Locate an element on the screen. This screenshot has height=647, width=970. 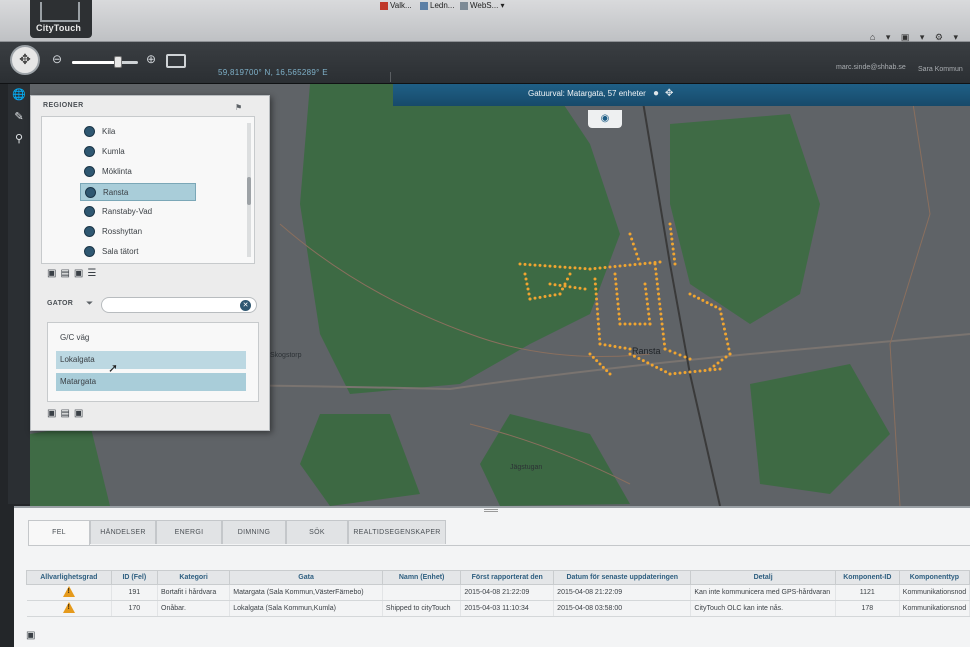
region-actions: ▣▤▣☰ is located at coordinates (73, 273).